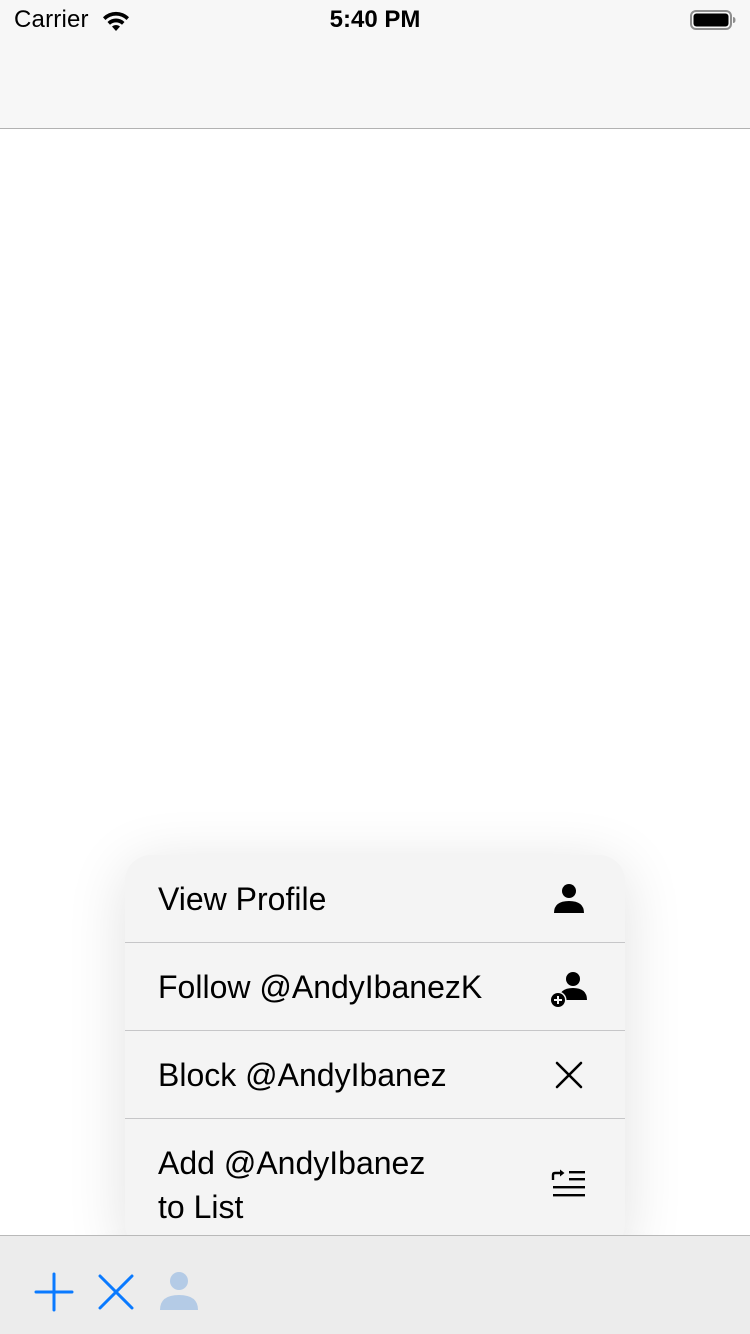 This screenshot has height=1334, width=750. Describe the element at coordinates (320, 987) in the screenshot. I see `menu-item-label: Follow @AndyIbanezK` at that location.